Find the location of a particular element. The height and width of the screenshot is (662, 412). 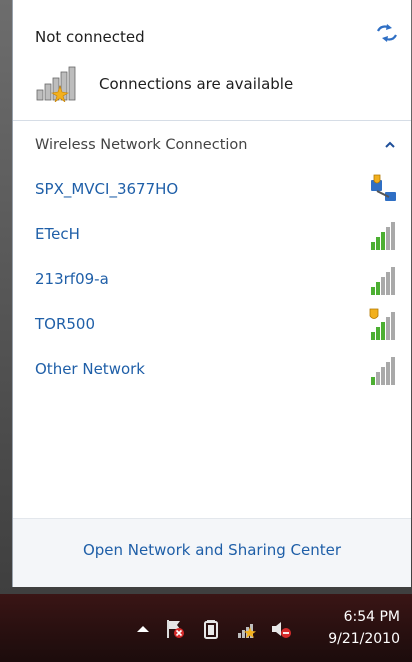

network-status-icon is located at coordinates (247, 629).